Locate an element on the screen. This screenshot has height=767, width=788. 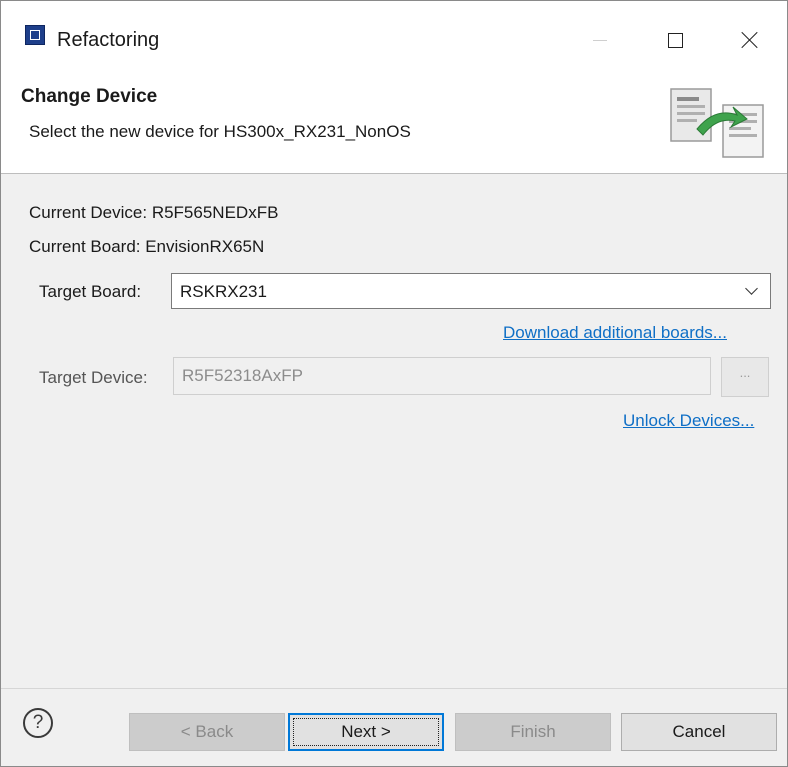
target-device-value: R5F52318AxFP is located at coordinates (242, 375).